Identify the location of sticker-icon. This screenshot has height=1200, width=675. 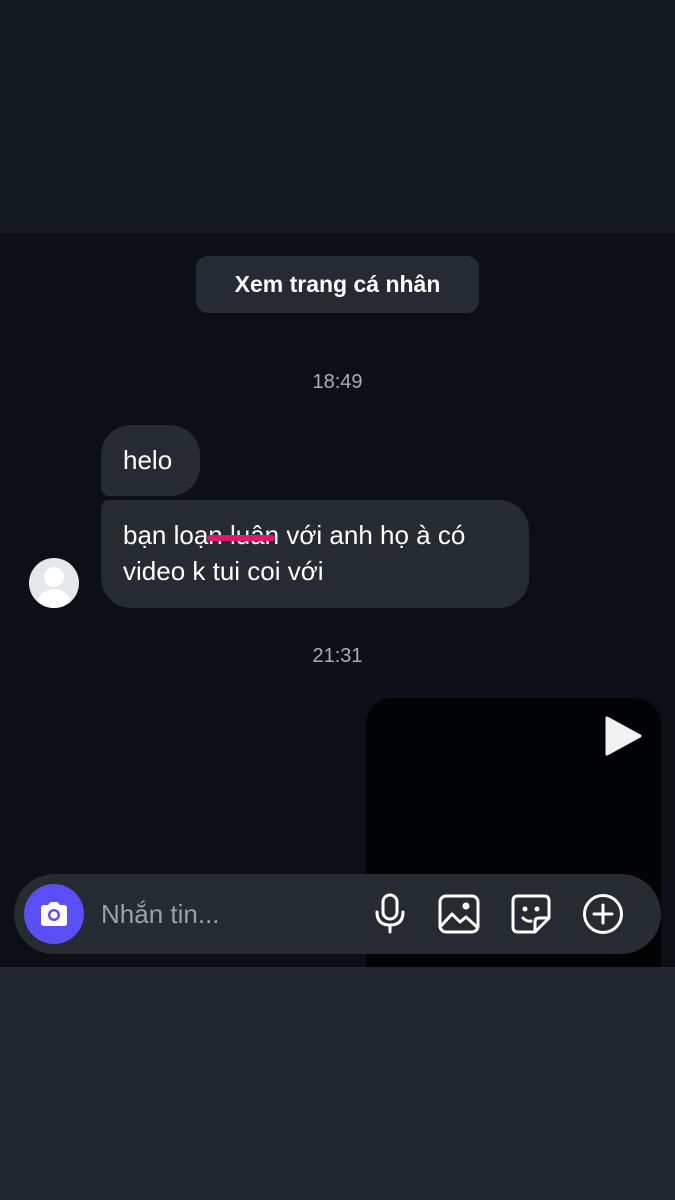
(531, 914).